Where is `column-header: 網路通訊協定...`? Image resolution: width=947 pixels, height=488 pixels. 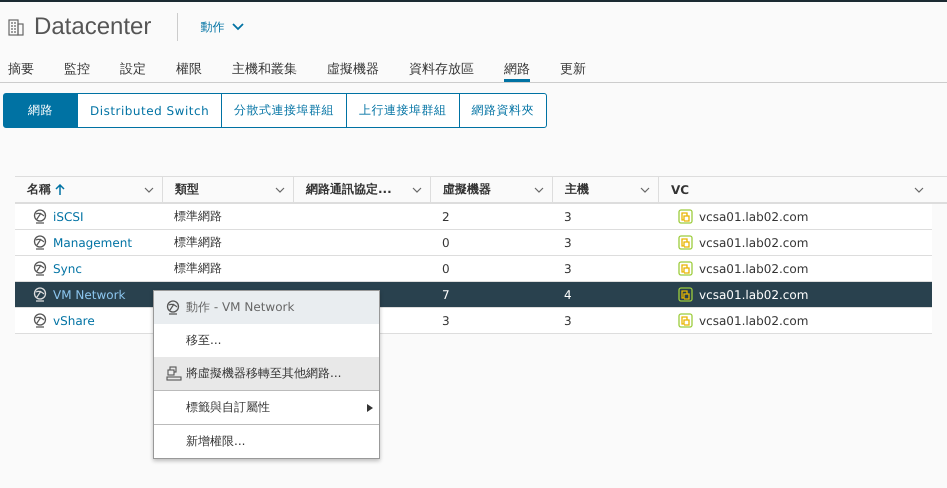 column-header: 網路通訊協定... is located at coordinates (361, 189).